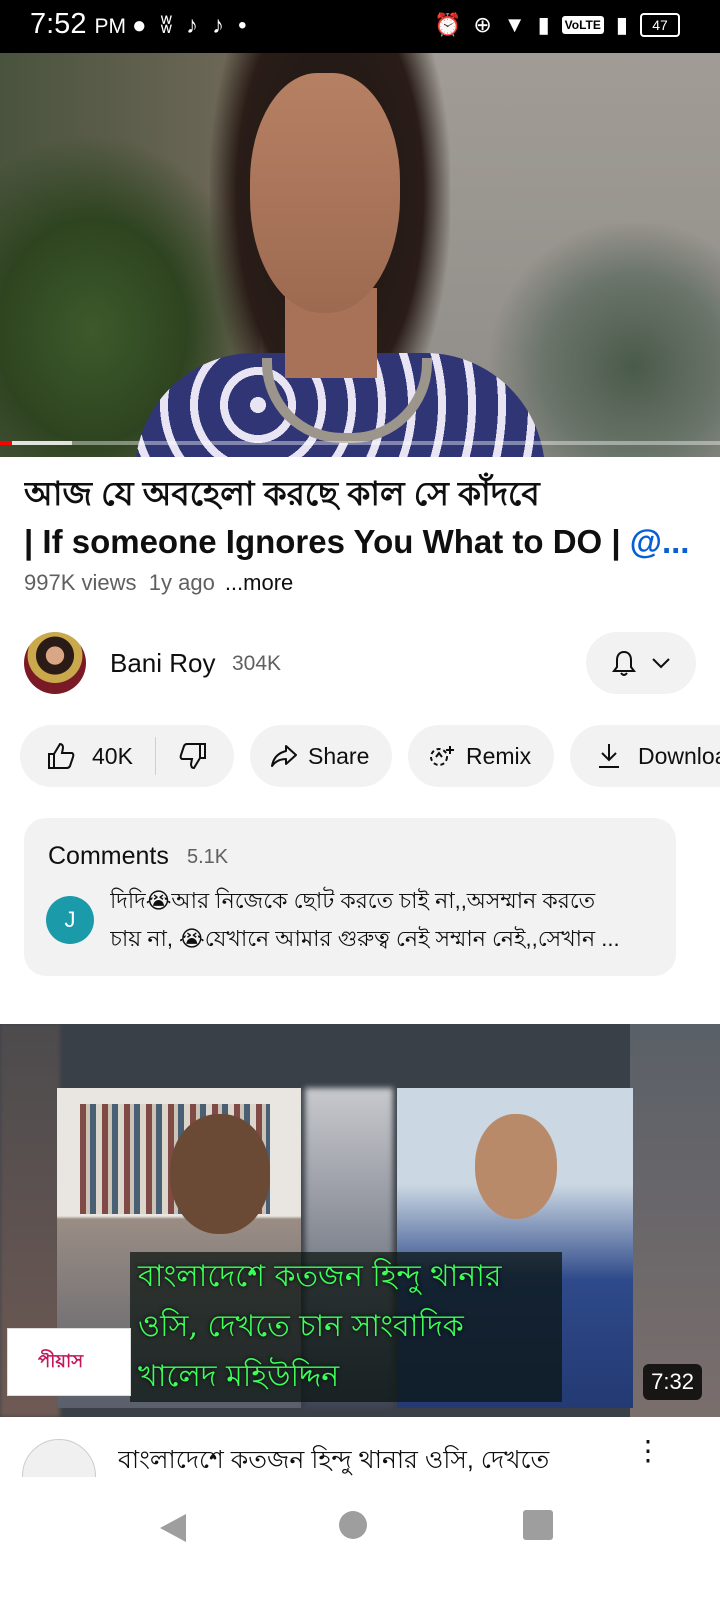 Image resolution: width=720 pixels, height=1612 pixels. Describe the element at coordinates (360, 1465) in the screenshot. I see `next-video-info: বাংলাদেশে কতজন হিন্দু থানার ওসি, দেখতে ⋮` at that location.